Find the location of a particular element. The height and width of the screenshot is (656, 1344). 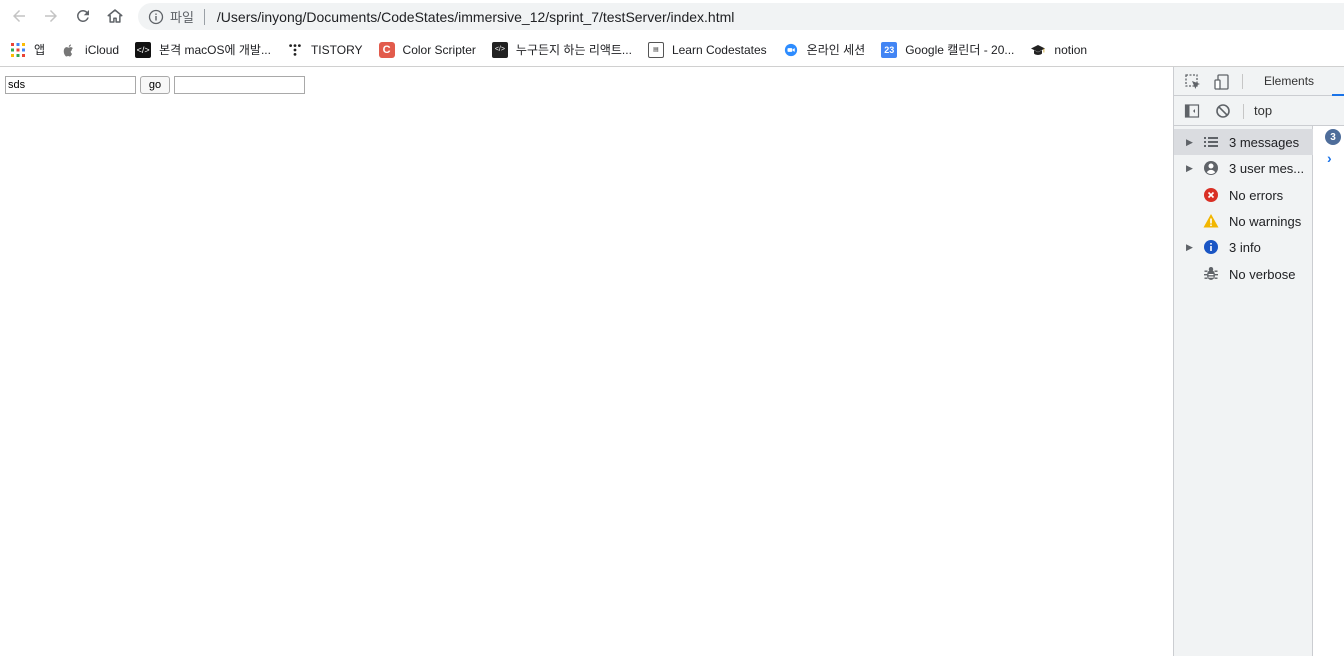

codestates-icon: ▤ is located at coordinates (655, 49).